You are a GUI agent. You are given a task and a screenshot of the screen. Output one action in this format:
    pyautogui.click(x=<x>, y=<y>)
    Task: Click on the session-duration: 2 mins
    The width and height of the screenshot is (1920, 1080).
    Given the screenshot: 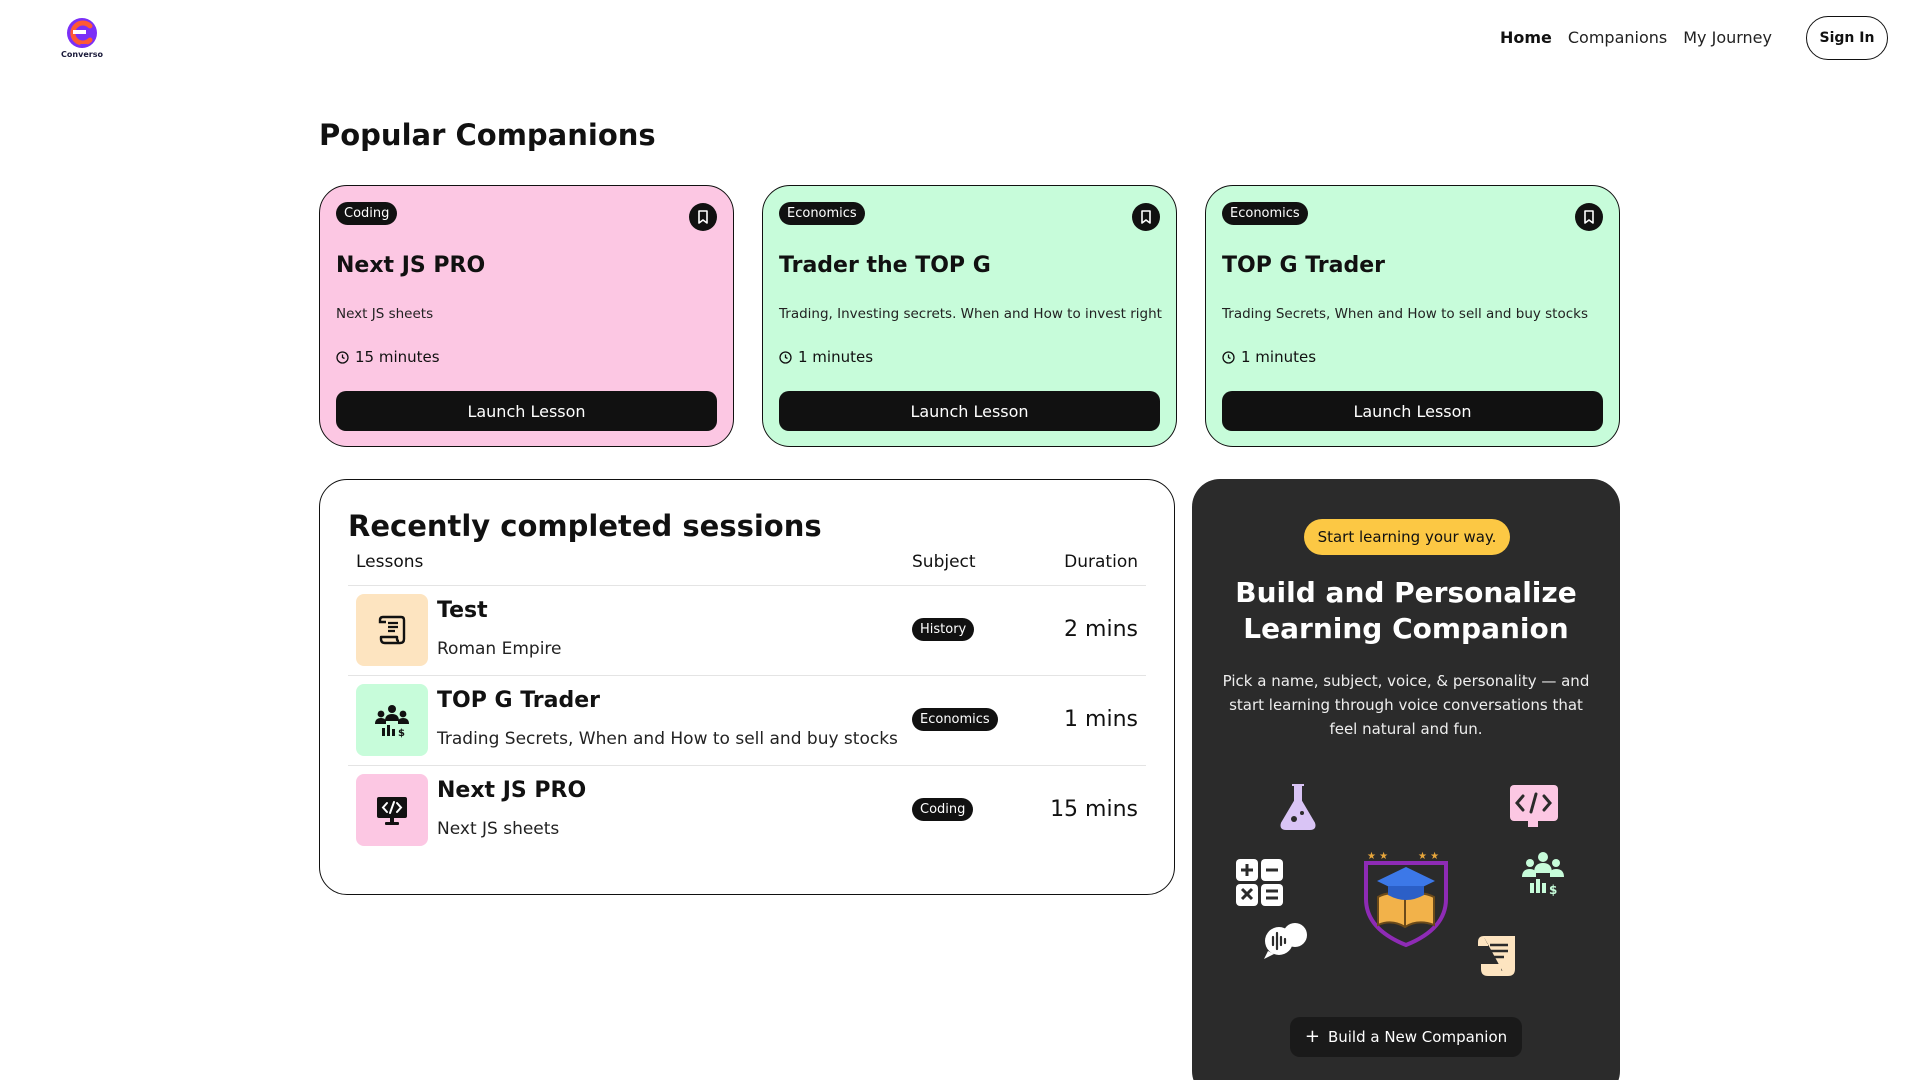 What is the action you would take?
    pyautogui.click(x=1101, y=629)
    